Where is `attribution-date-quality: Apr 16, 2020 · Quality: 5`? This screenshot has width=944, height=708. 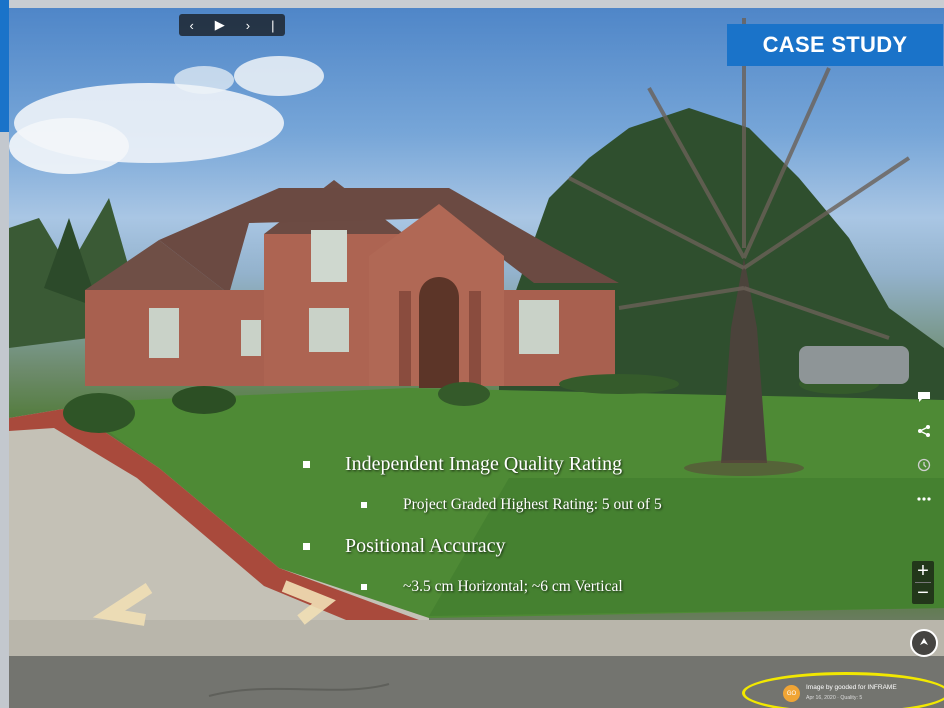
attribution-date-quality: Apr 16, 2020 · Quality: 5 is located at coordinates (834, 698).